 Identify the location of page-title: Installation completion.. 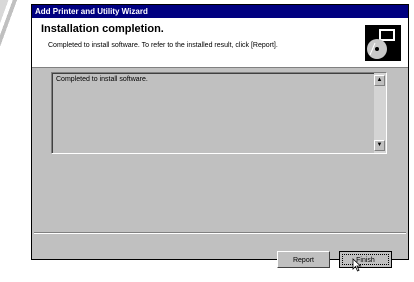
(102, 29).